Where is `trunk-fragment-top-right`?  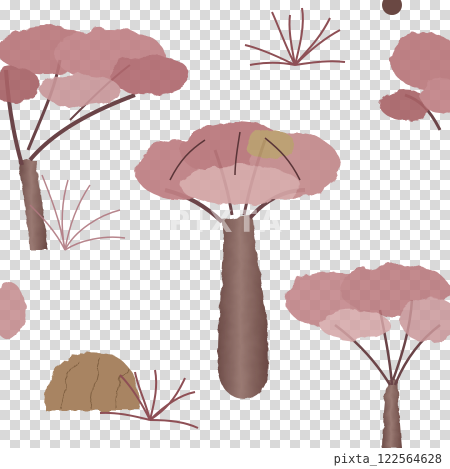 trunk-fragment-top-right is located at coordinates (392, 7).